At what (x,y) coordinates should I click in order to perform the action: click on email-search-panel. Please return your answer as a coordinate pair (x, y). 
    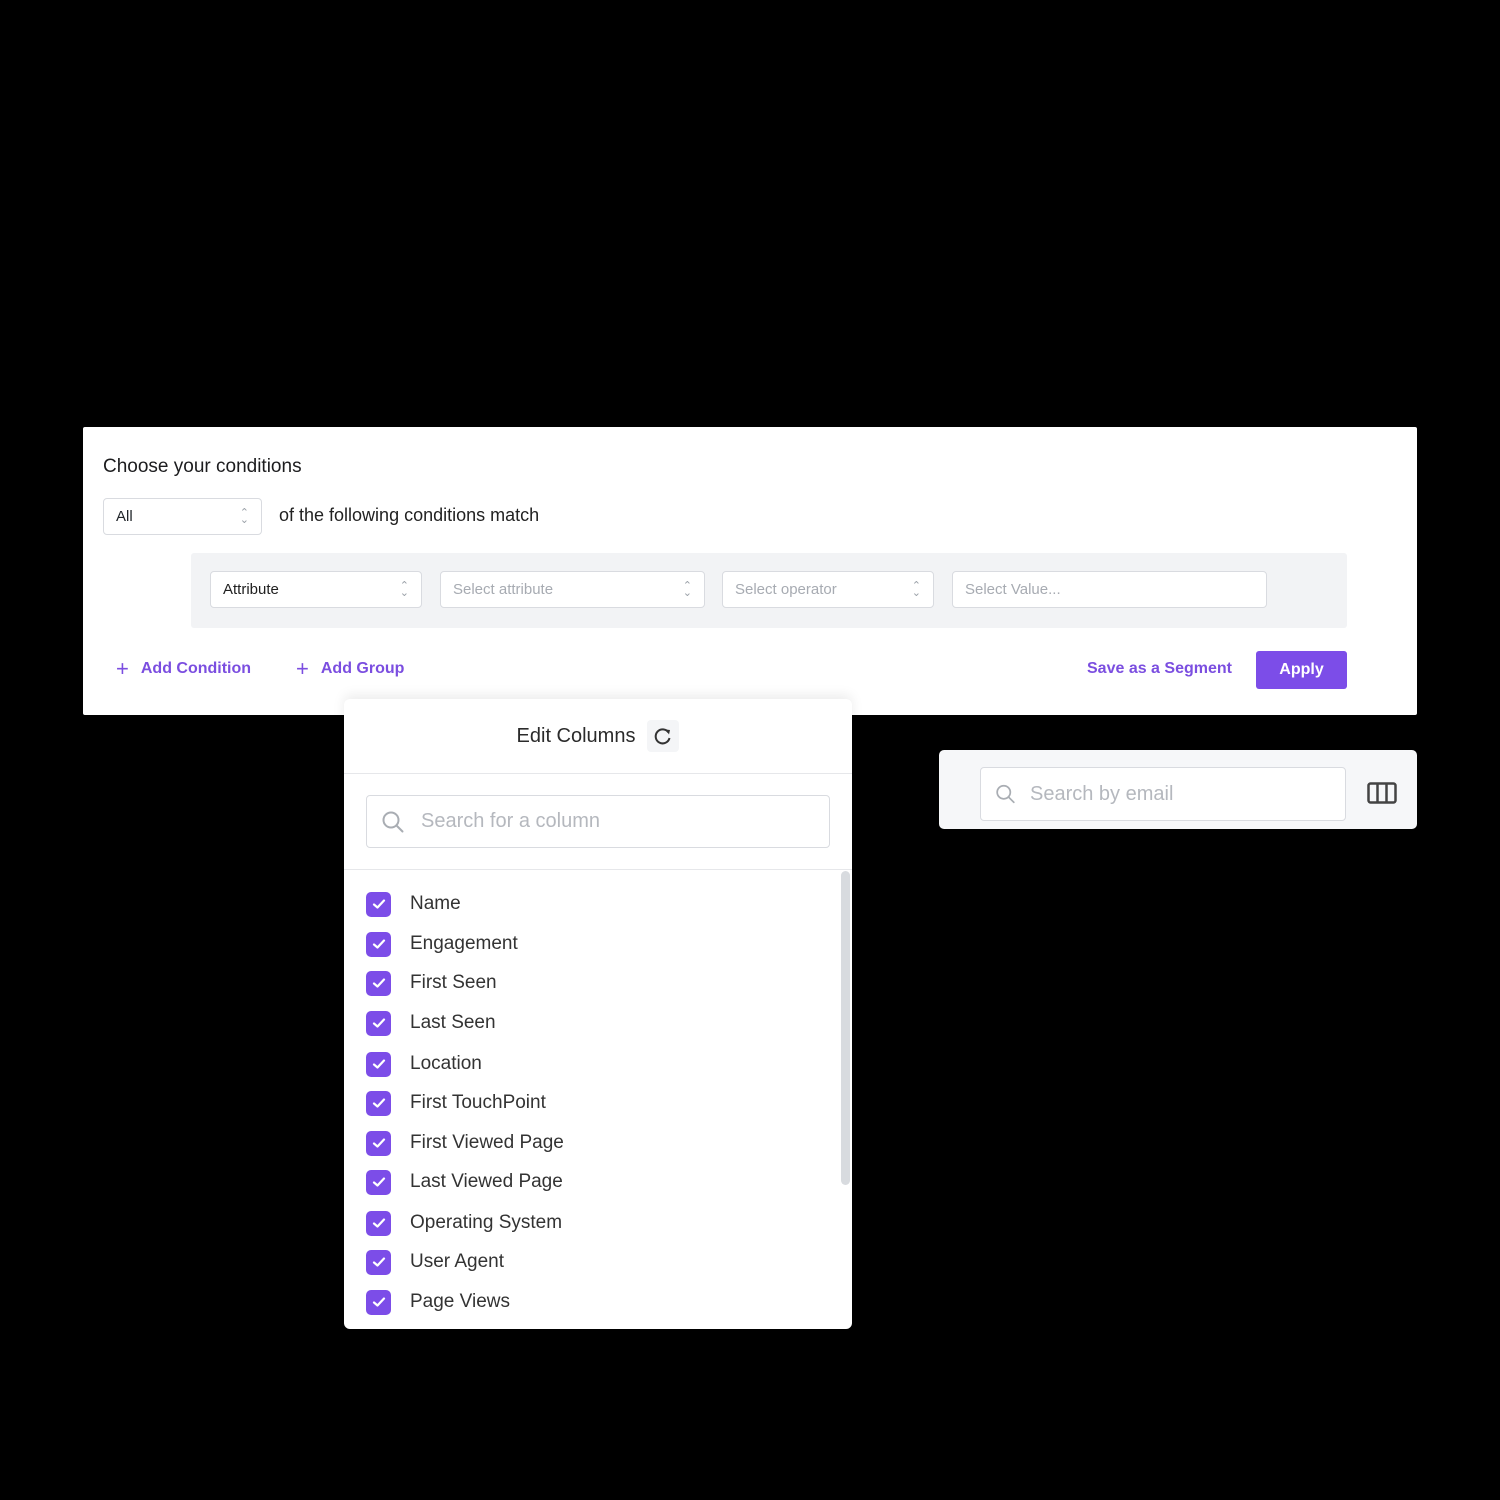
    Looking at the image, I should click on (1178, 789).